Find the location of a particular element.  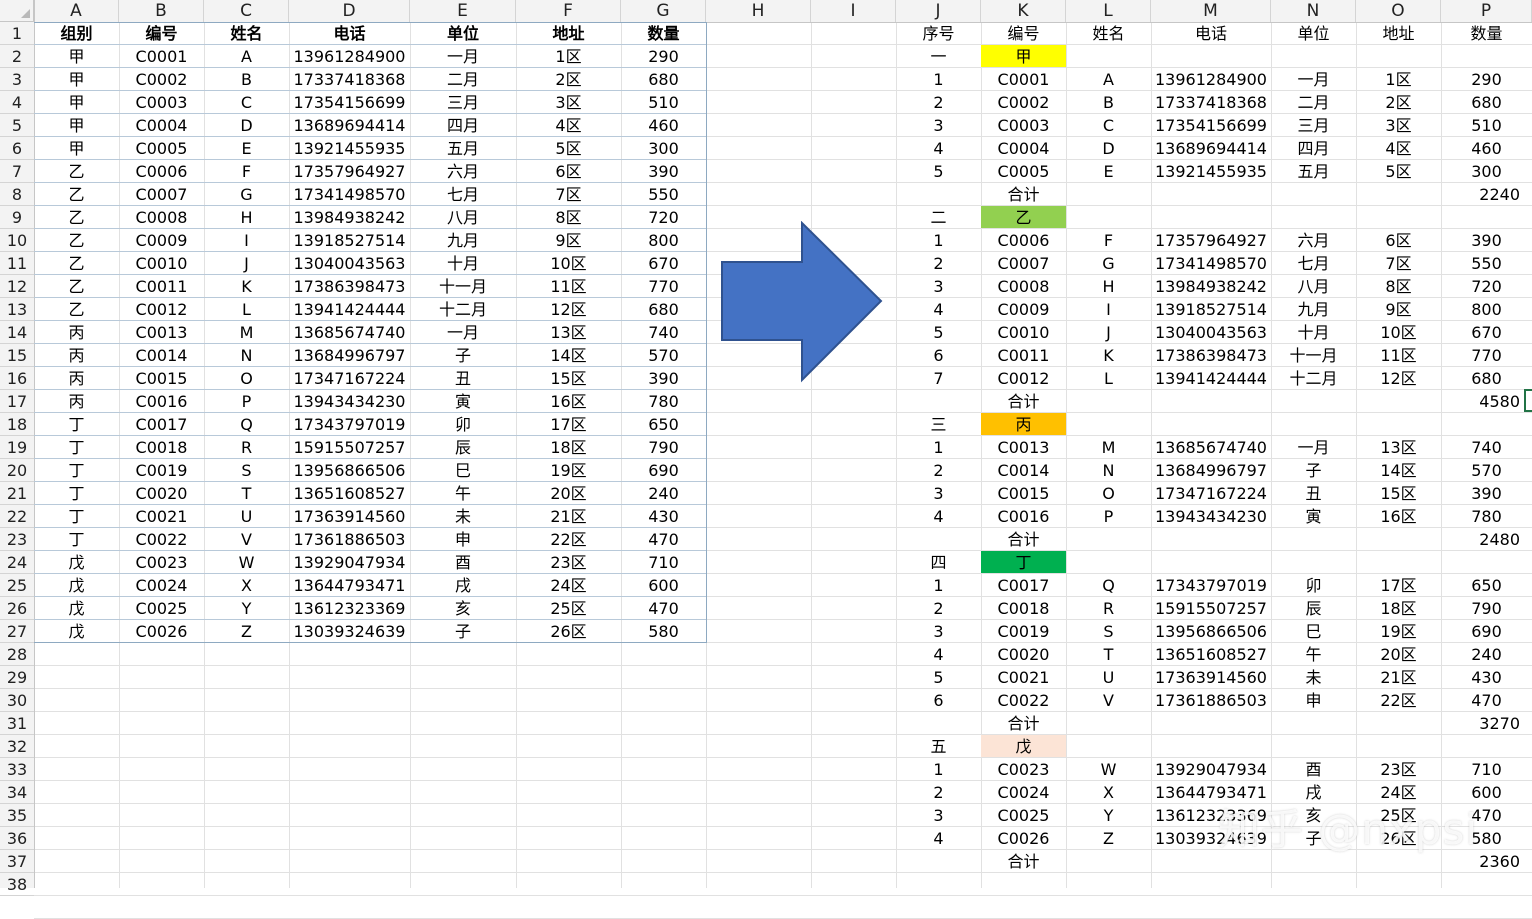

select-all-corner is located at coordinates (17, 11).